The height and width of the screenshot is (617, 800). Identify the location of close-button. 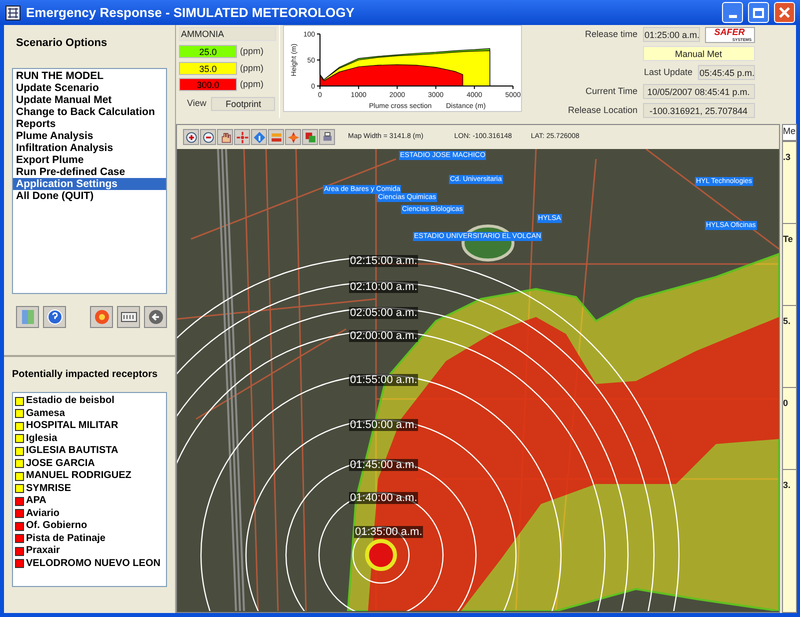
(784, 12).